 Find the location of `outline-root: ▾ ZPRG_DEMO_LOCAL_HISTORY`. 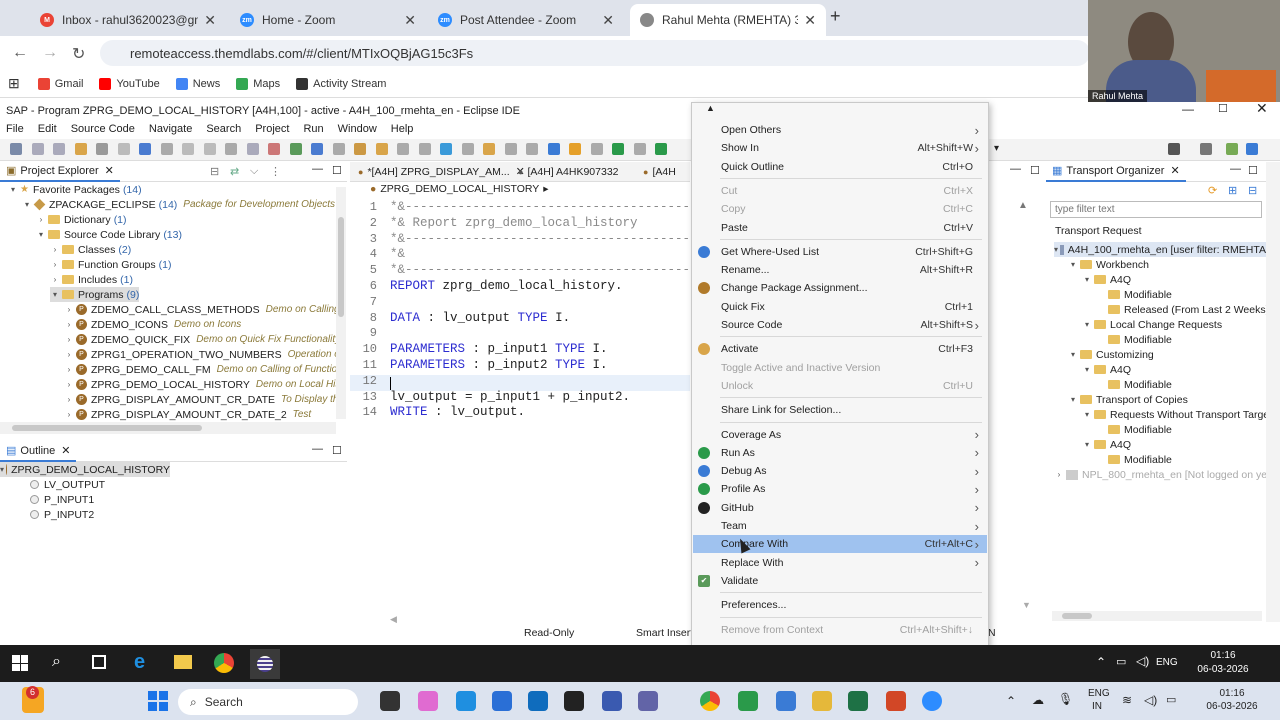

outline-root: ▾ ZPRG_DEMO_LOCAL_HISTORY is located at coordinates (85, 469).